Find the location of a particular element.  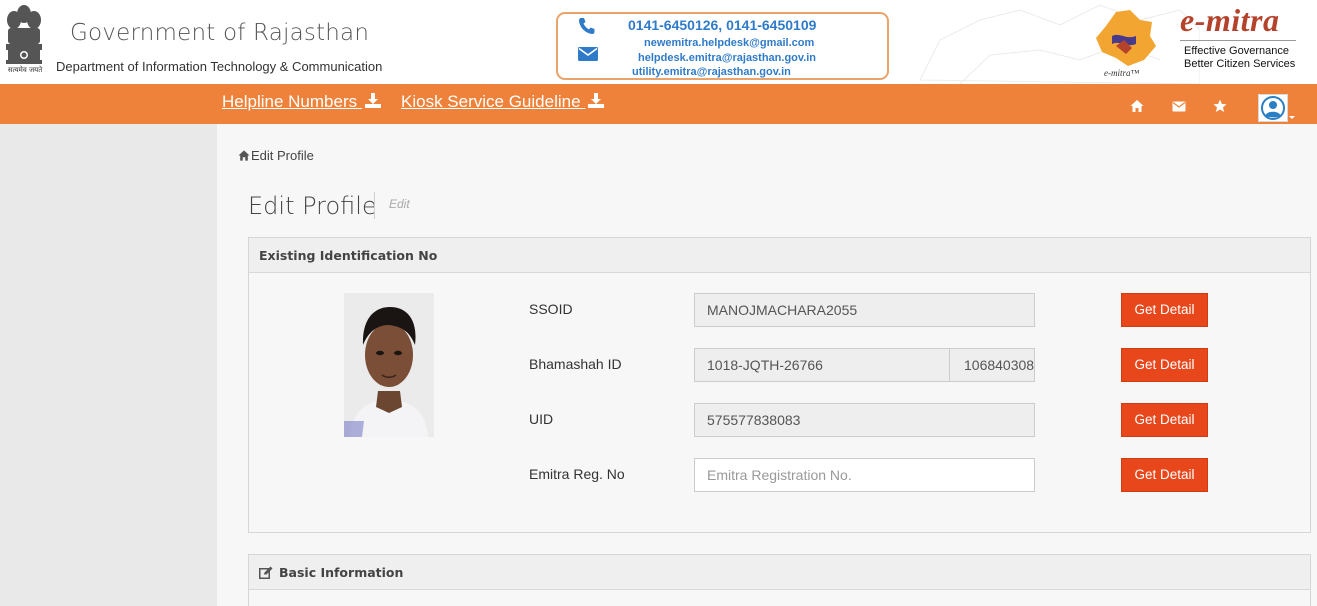

get-detail-emitra-button: Get Detail is located at coordinates (1164, 475).